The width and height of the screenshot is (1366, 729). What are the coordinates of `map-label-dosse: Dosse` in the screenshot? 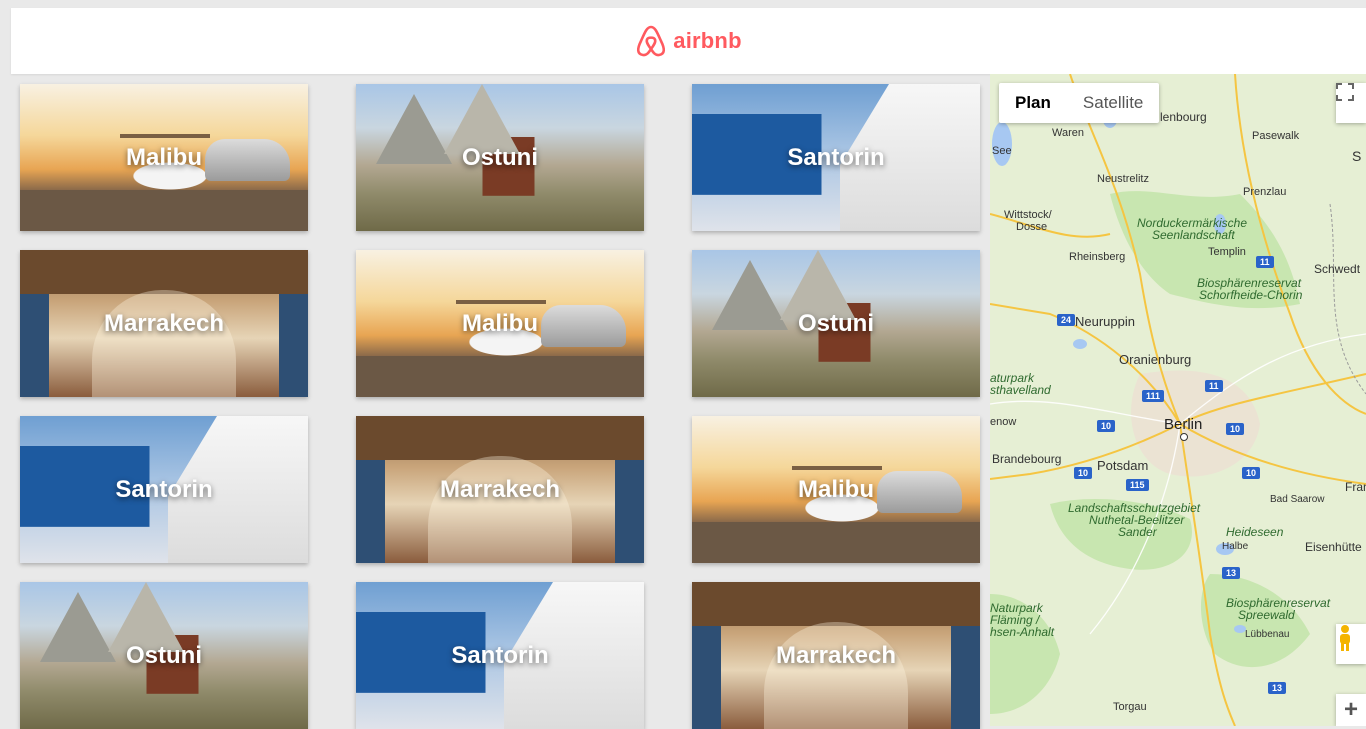 It's located at (1032, 227).